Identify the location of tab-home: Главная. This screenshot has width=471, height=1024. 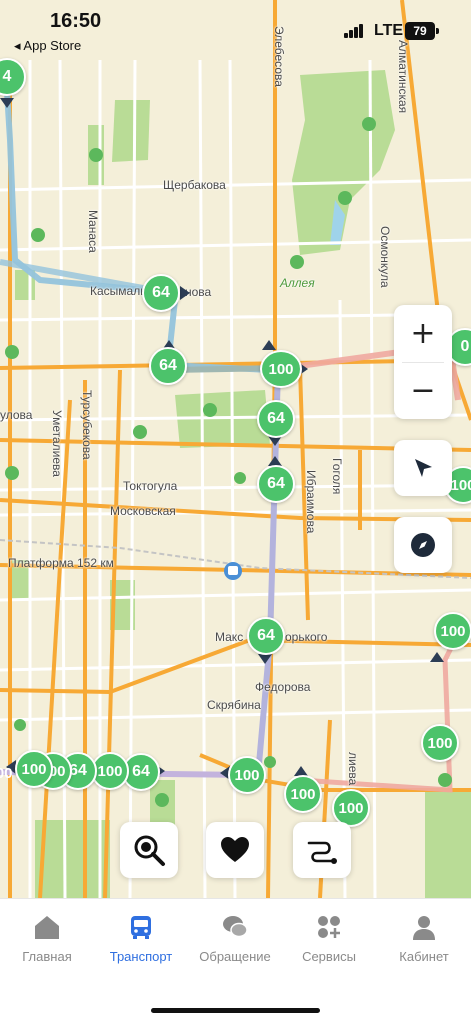
(47, 943).